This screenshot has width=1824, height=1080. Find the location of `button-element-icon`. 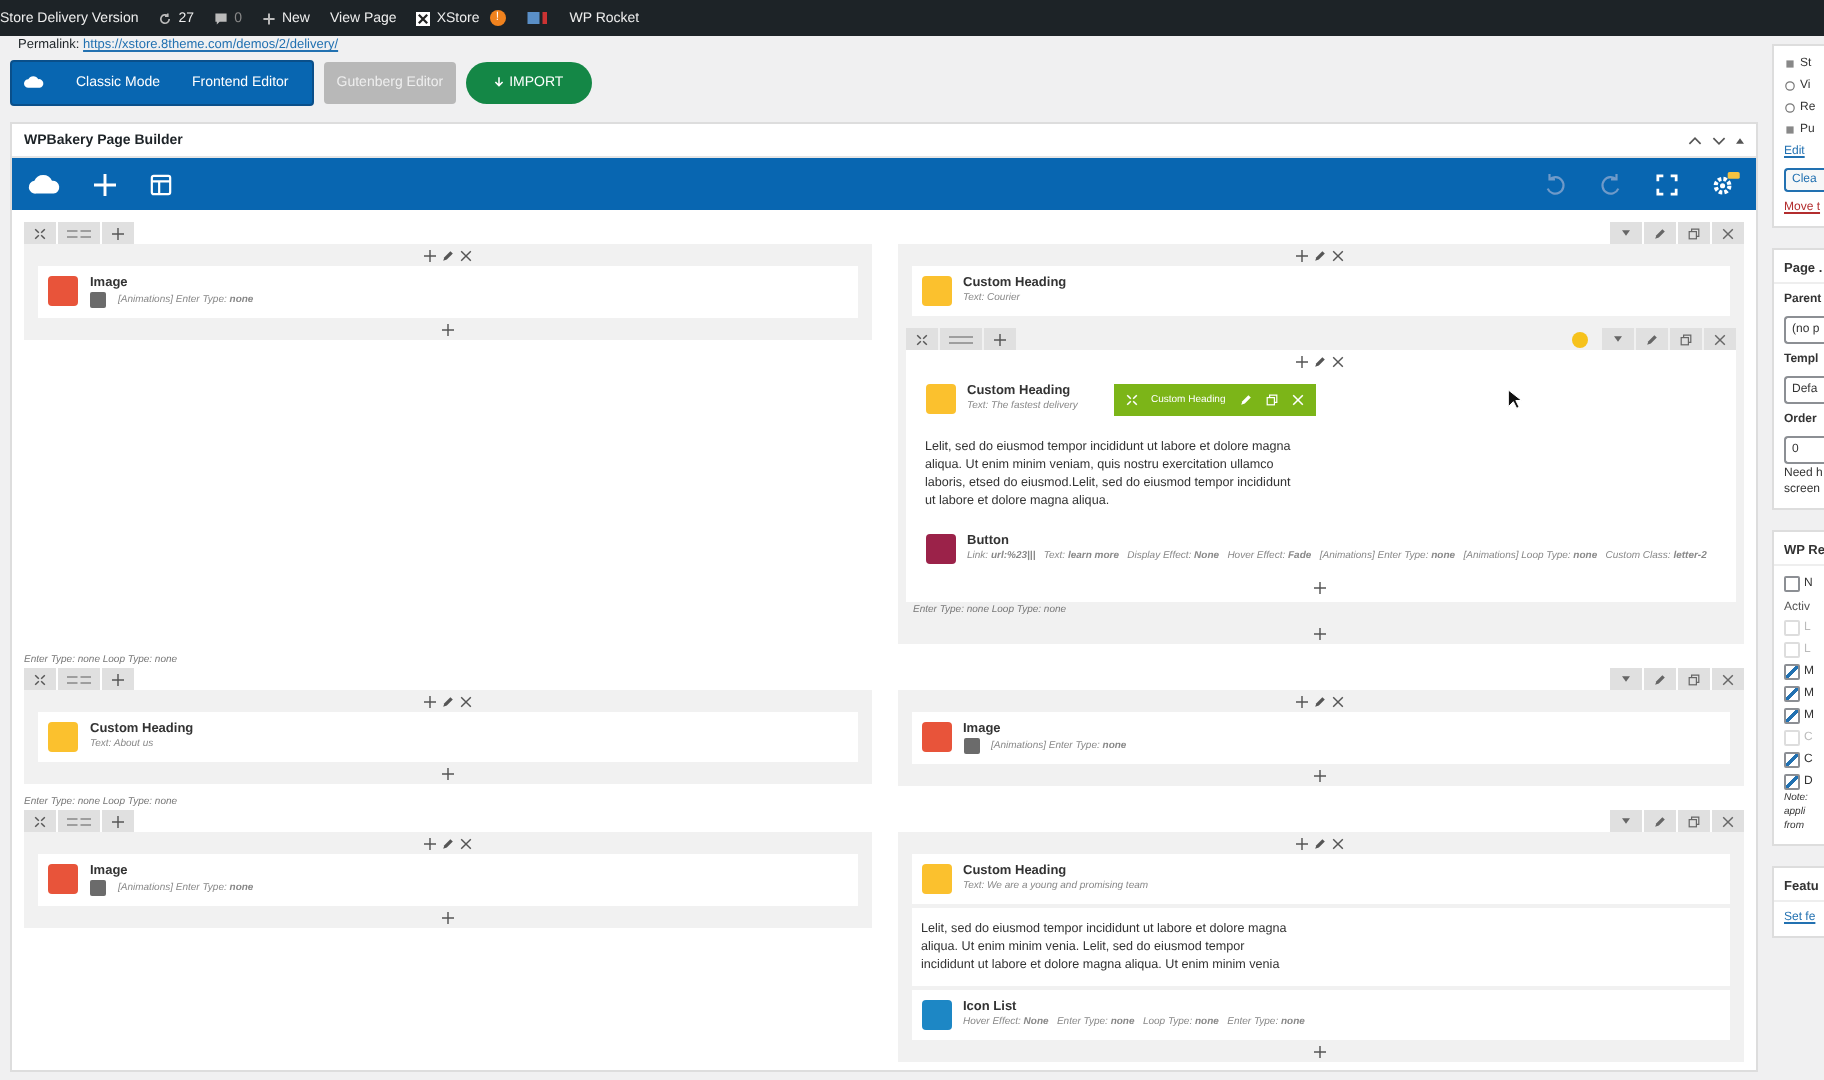

button-element-icon is located at coordinates (940, 549).